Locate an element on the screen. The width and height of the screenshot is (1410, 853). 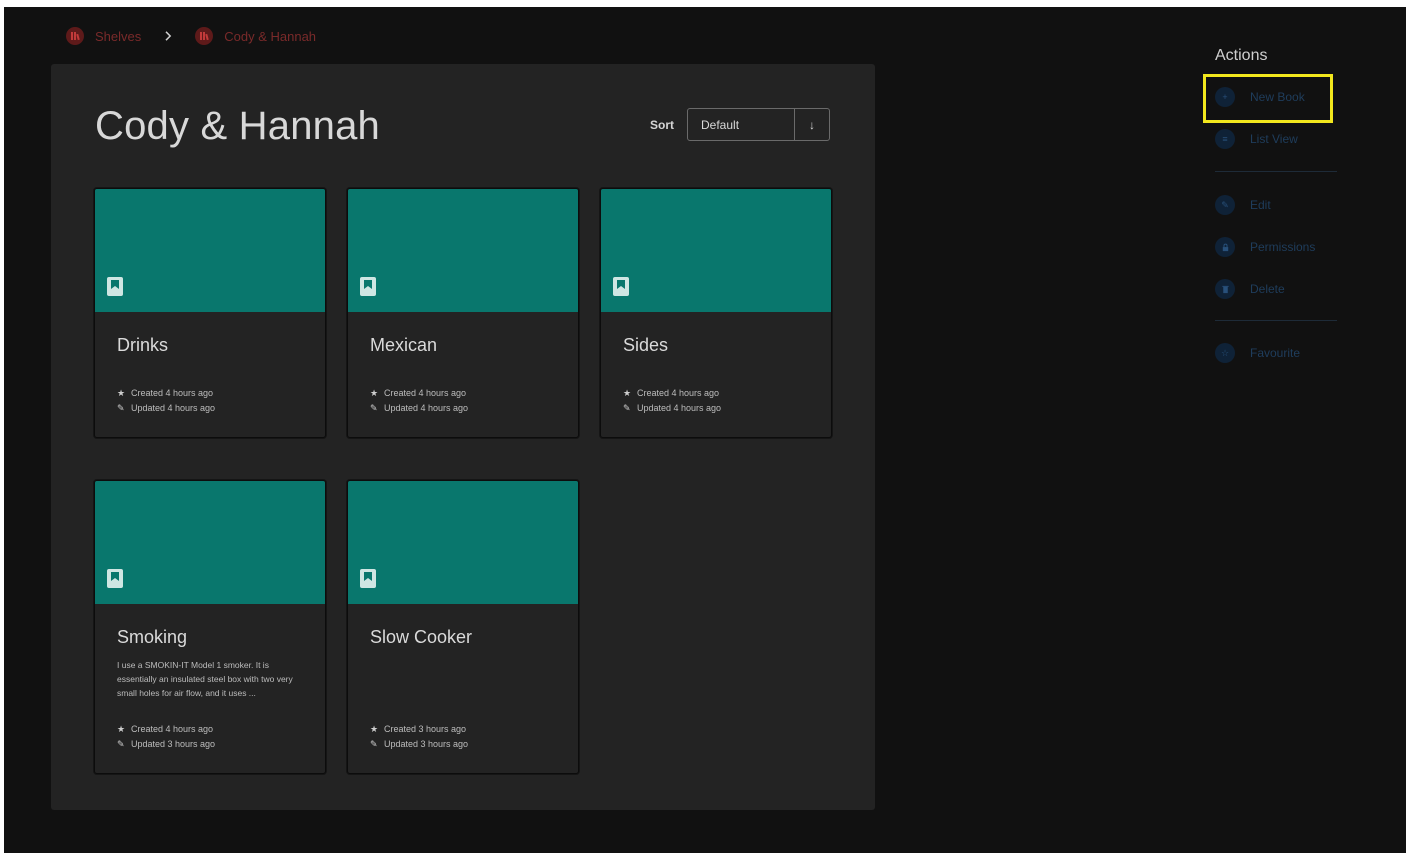
action-label: Permissions is located at coordinates (1283, 247).